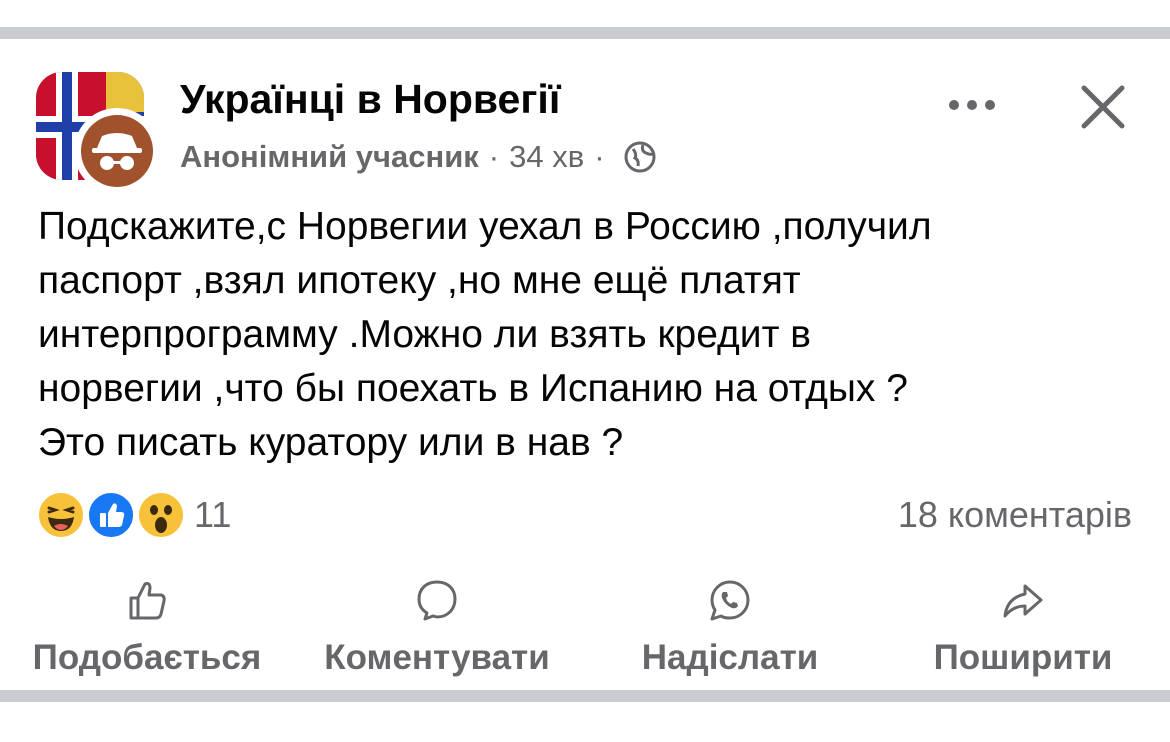 Image resolution: width=1170 pixels, height=742 pixels. Describe the element at coordinates (546, 157) in the screenshot. I see `post-time: 34 хв` at that location.